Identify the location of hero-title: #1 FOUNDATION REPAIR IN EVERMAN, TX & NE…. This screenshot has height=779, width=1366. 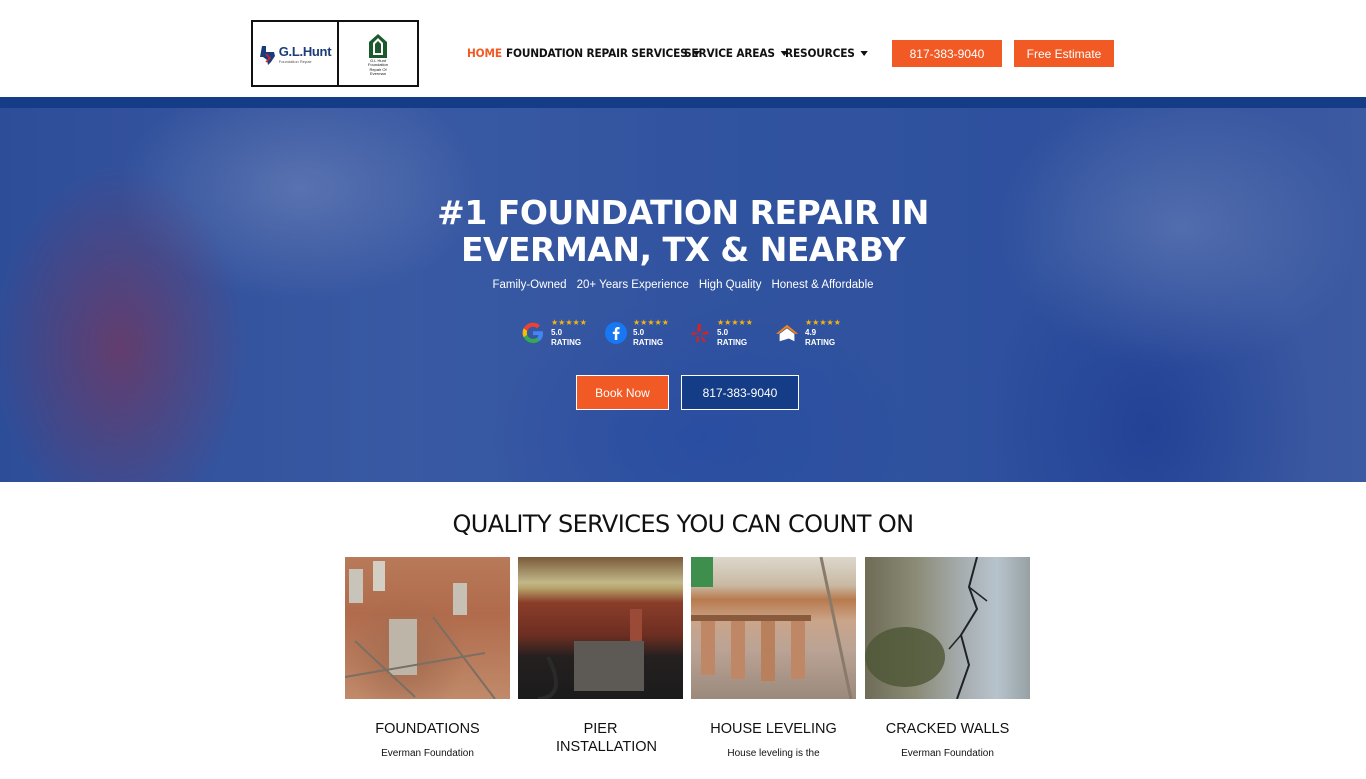
(683, 231).